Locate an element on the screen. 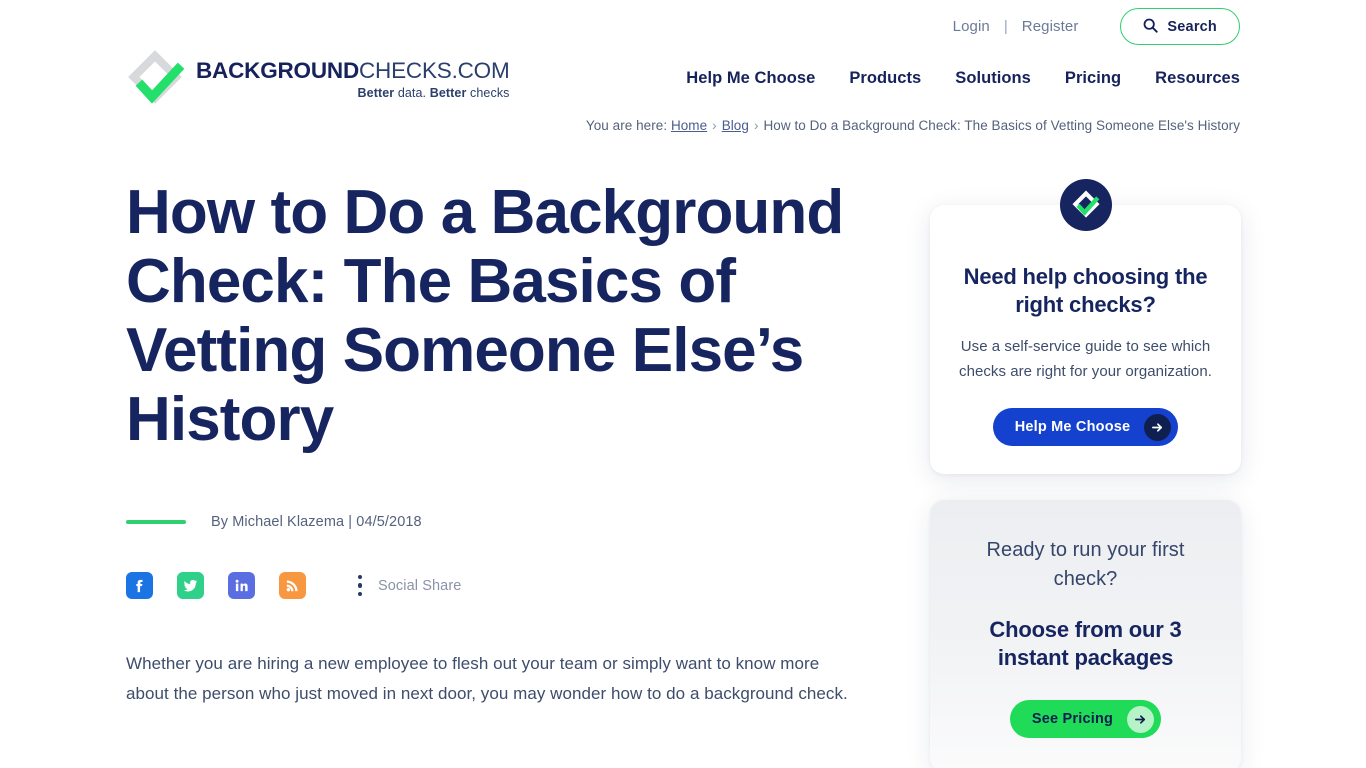  breadcrumb-arrow-1: › is located at coordinates (714, 125).